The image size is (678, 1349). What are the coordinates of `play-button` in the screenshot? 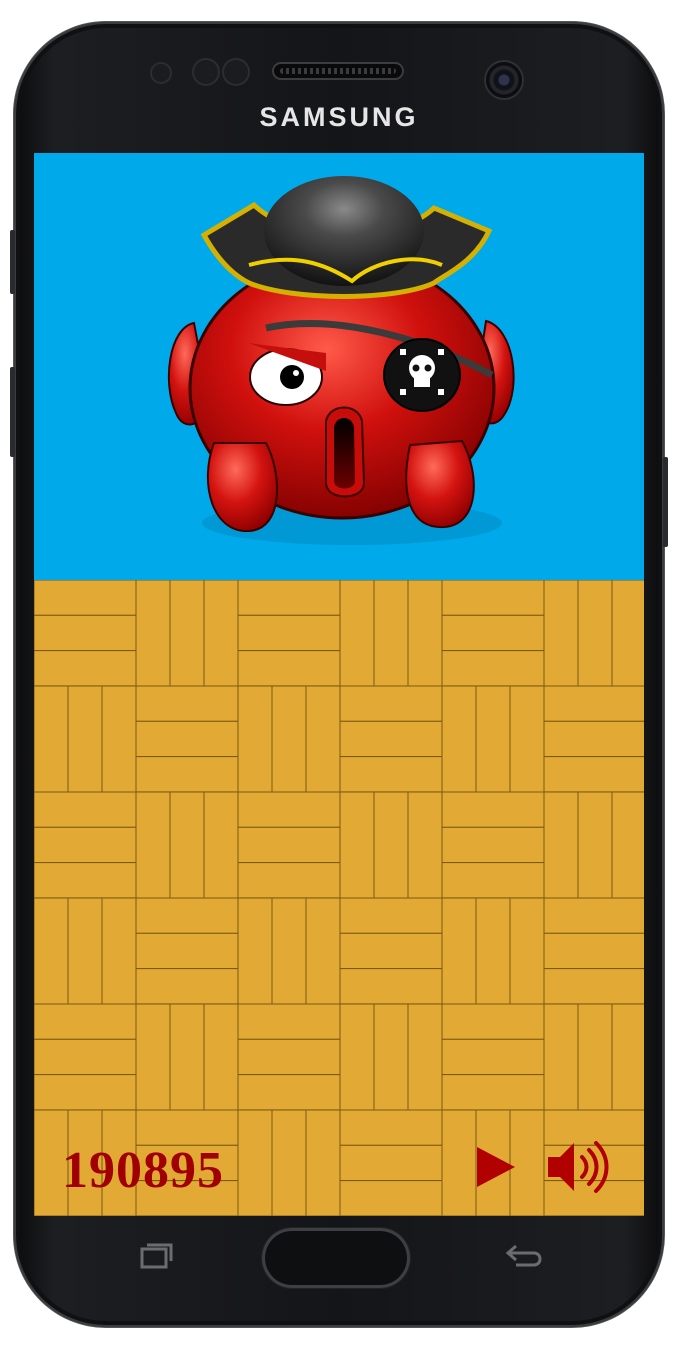 It's located at (495, 1167).